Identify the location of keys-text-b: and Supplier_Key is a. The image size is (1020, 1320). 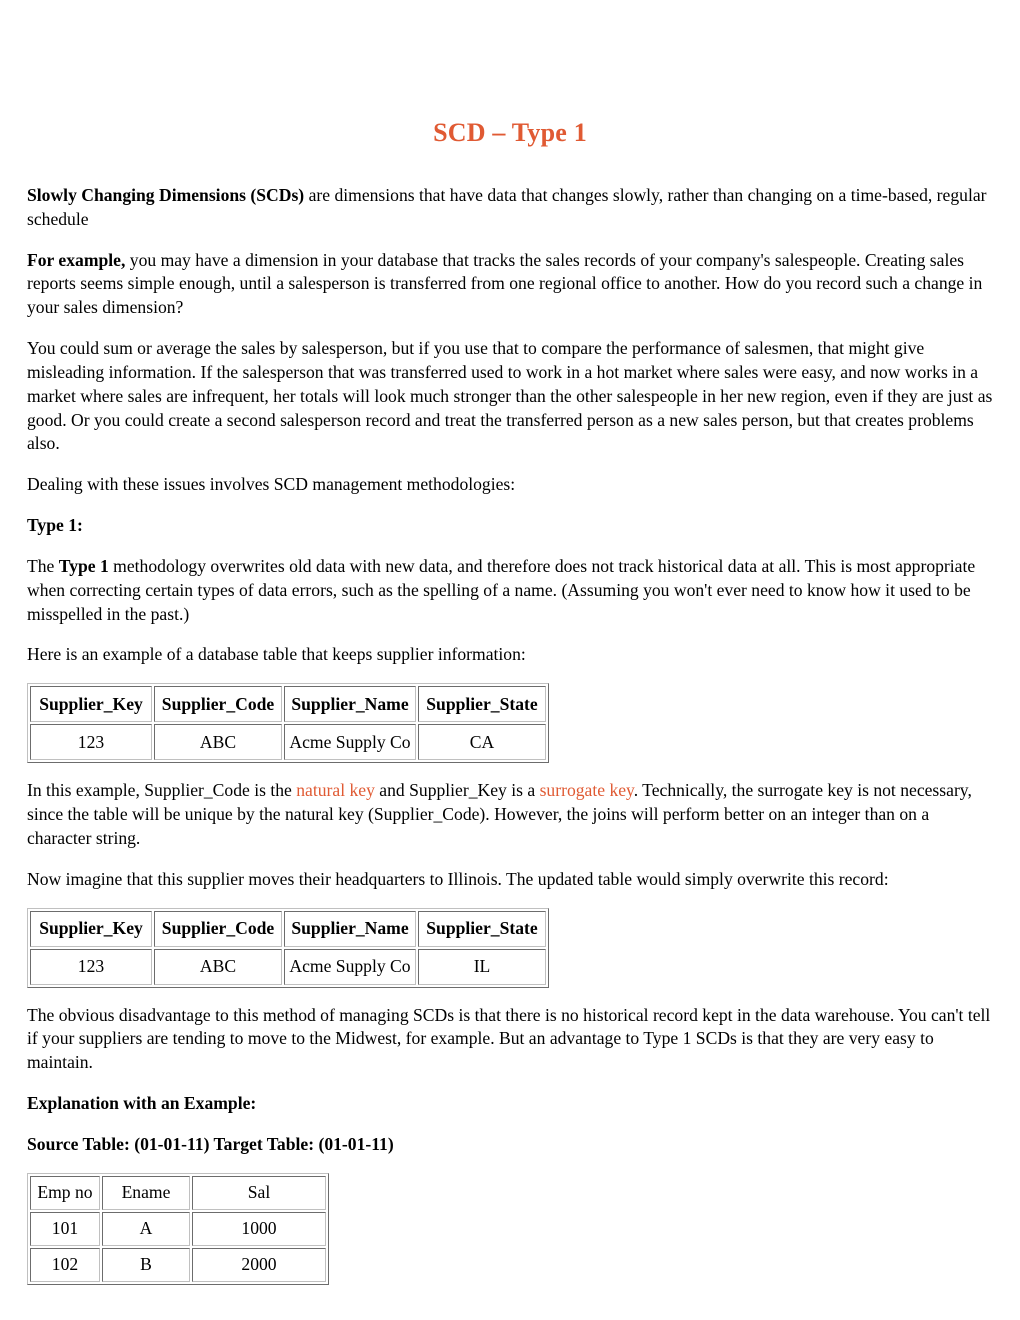
(457, 790).